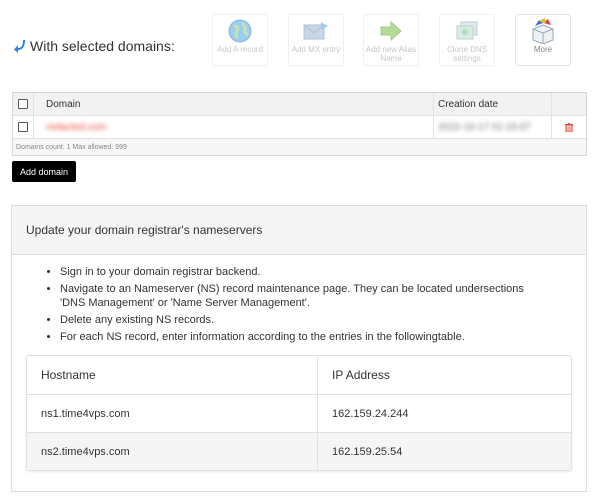 The width and height of the screenshot is (600, 500). What do you see at coordinates (361, 375) in the screenshot?
I see `column-header-ip: IP Address` at bounding box center [361, 375].